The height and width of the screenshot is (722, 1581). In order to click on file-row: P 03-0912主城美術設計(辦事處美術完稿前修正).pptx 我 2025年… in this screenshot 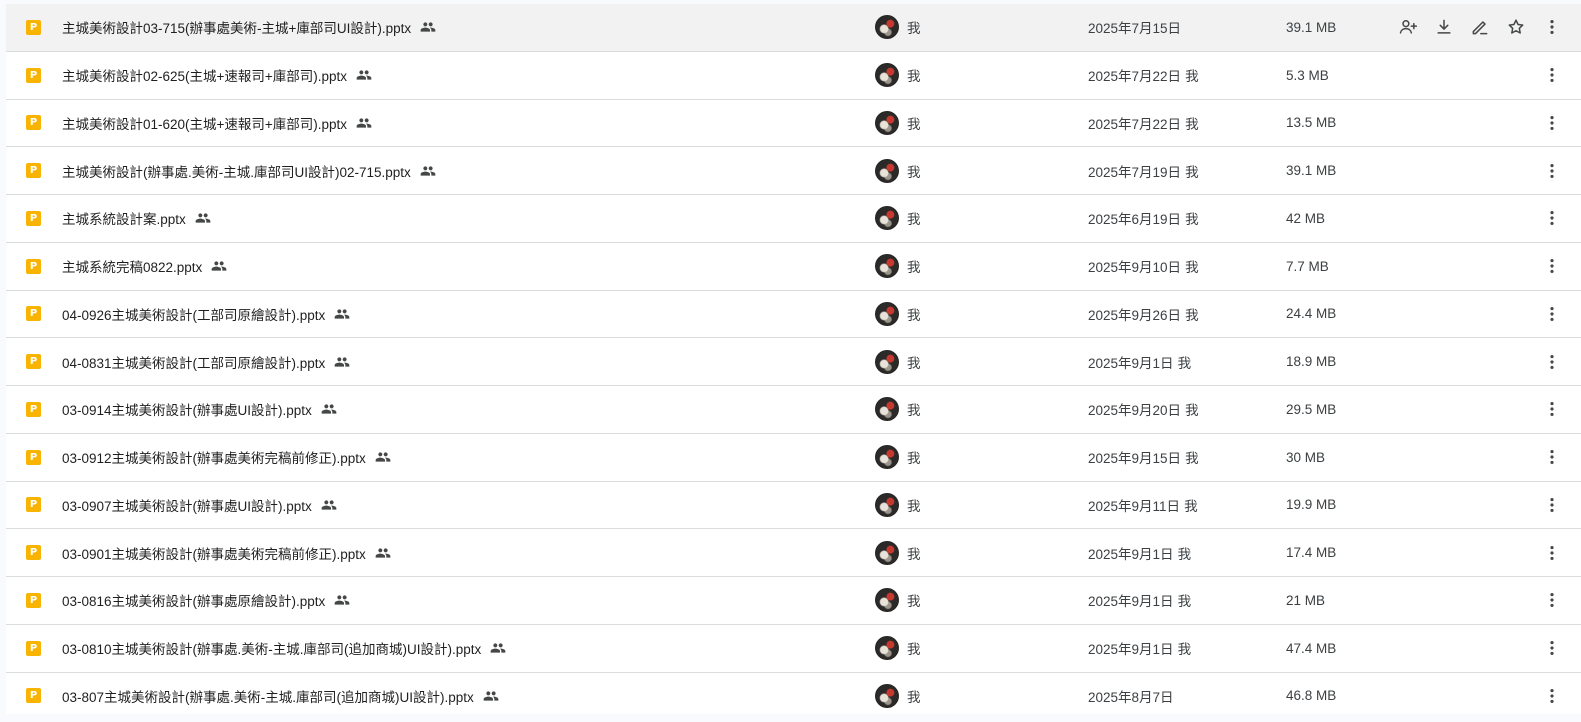, I will do `click(793, 457)`.